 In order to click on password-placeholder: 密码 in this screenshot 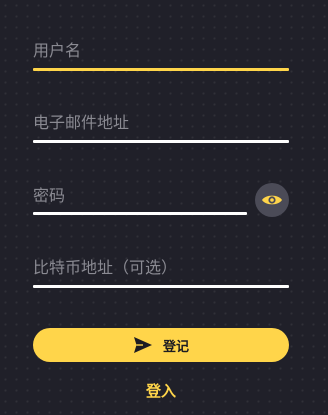, I will do `click(49, 195)`.